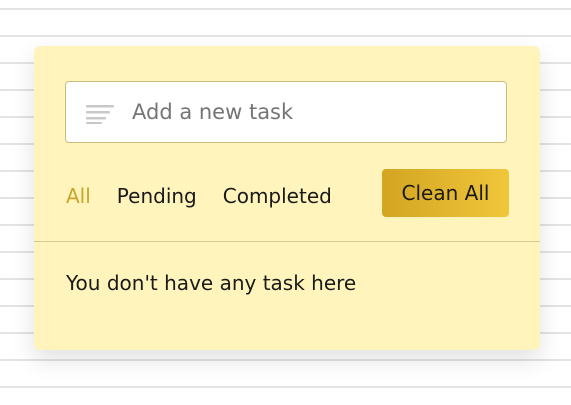  I want to click on filter-tabs: All Pending Completed, so click(212, 196).